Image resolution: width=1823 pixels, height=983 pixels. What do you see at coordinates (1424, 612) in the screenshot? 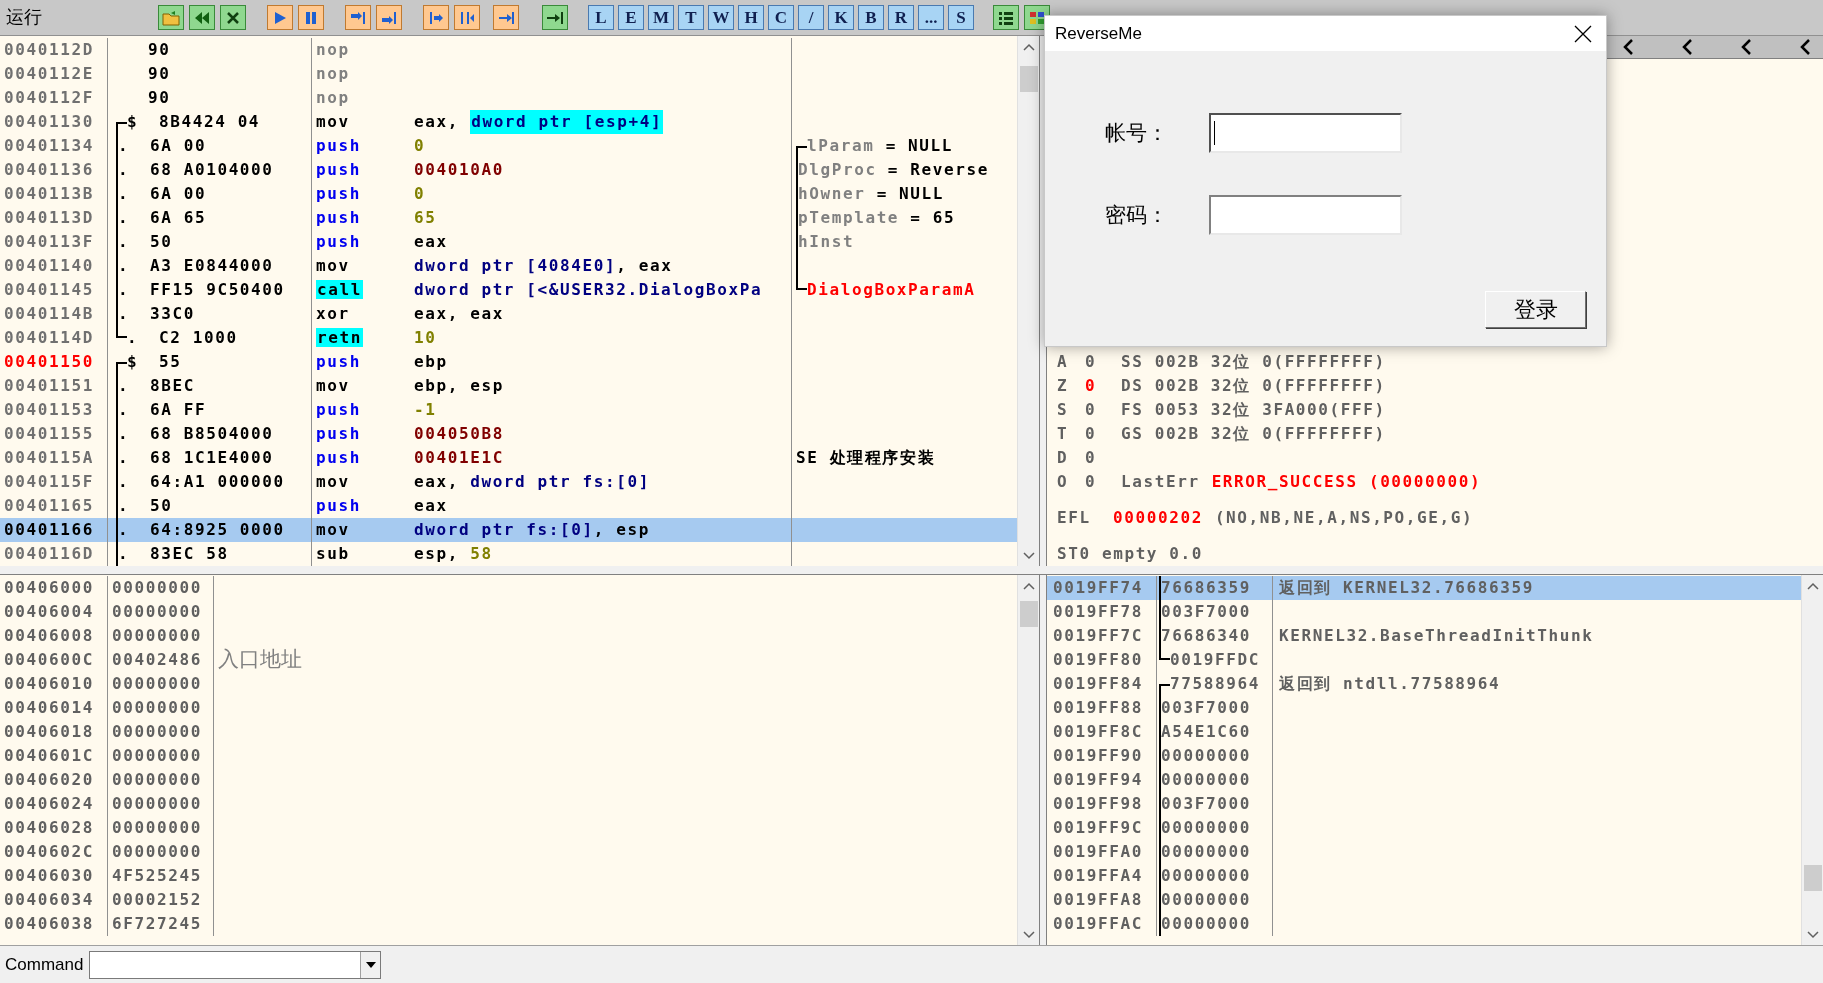
I see `stack-row: 0019FF78 003F7000` at bounding box center [1424, 612].